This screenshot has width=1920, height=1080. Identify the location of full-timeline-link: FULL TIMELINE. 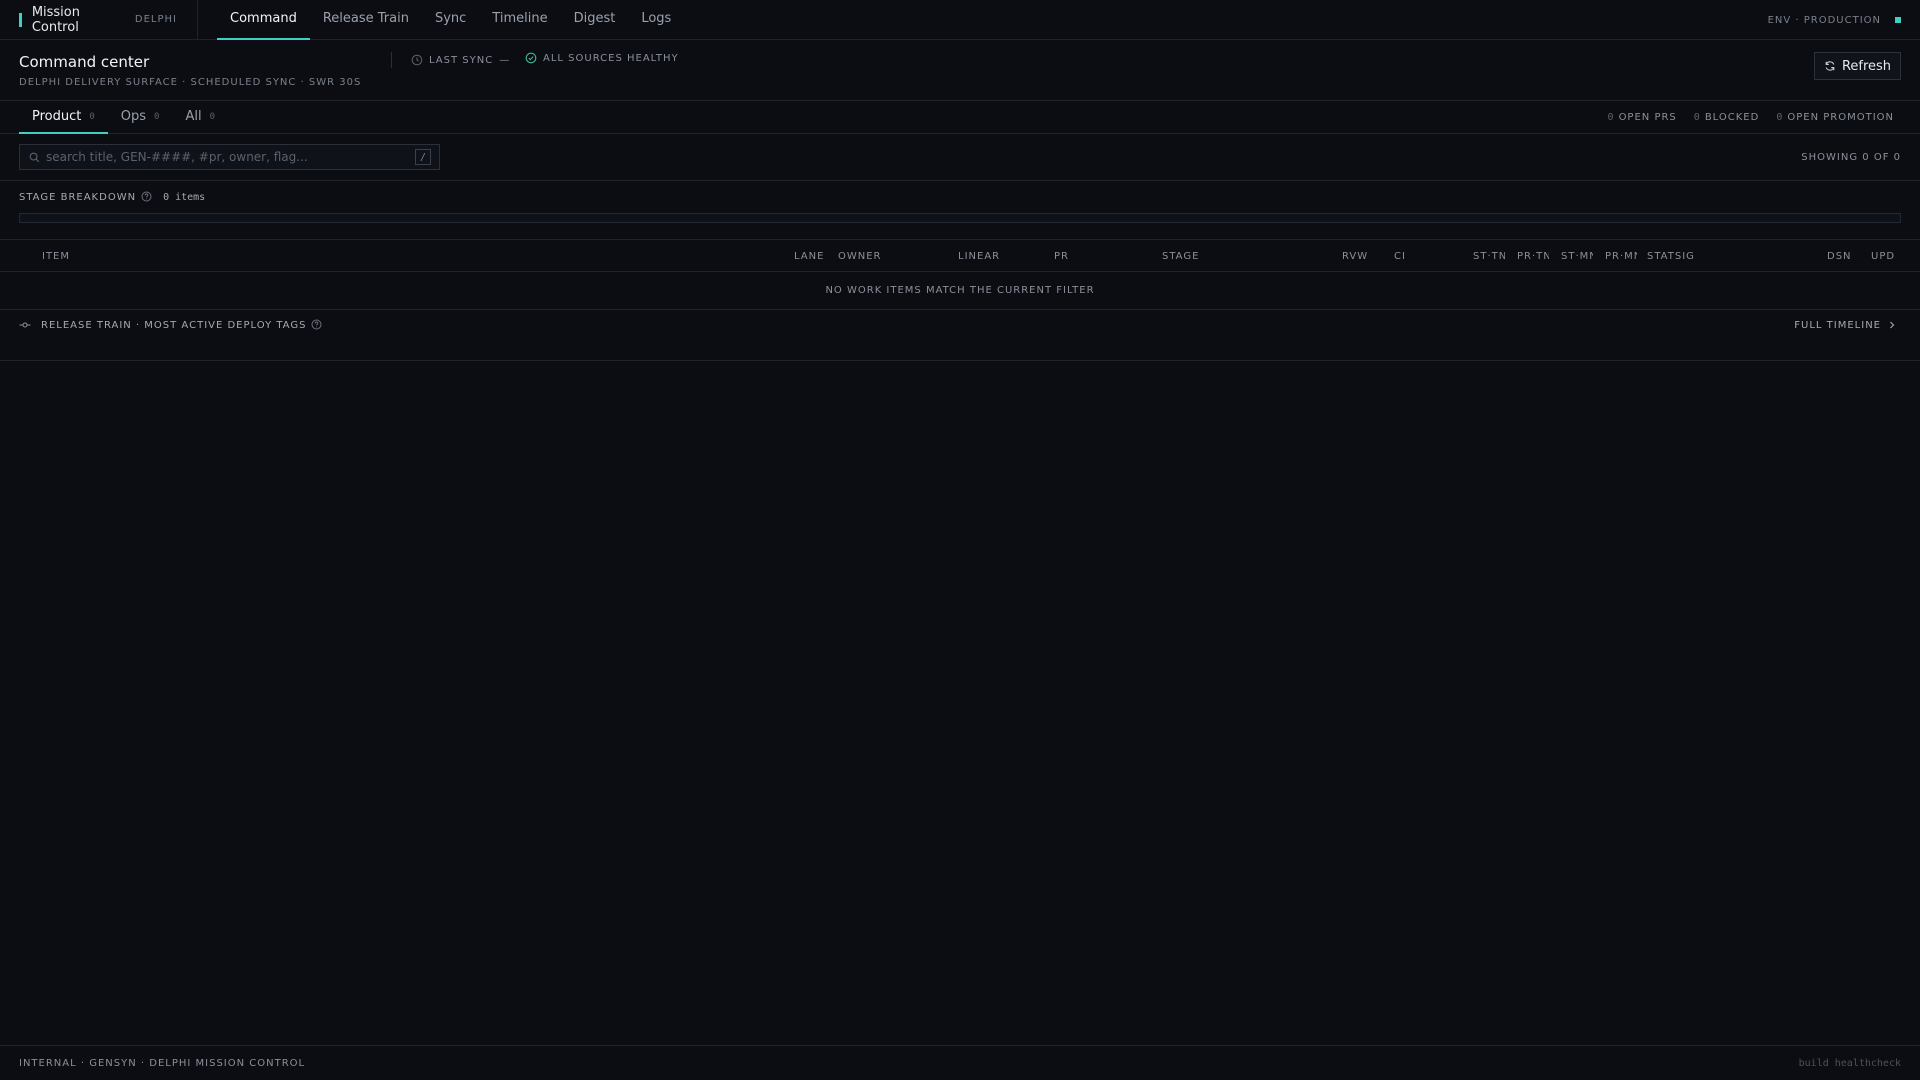
(1846, 325).